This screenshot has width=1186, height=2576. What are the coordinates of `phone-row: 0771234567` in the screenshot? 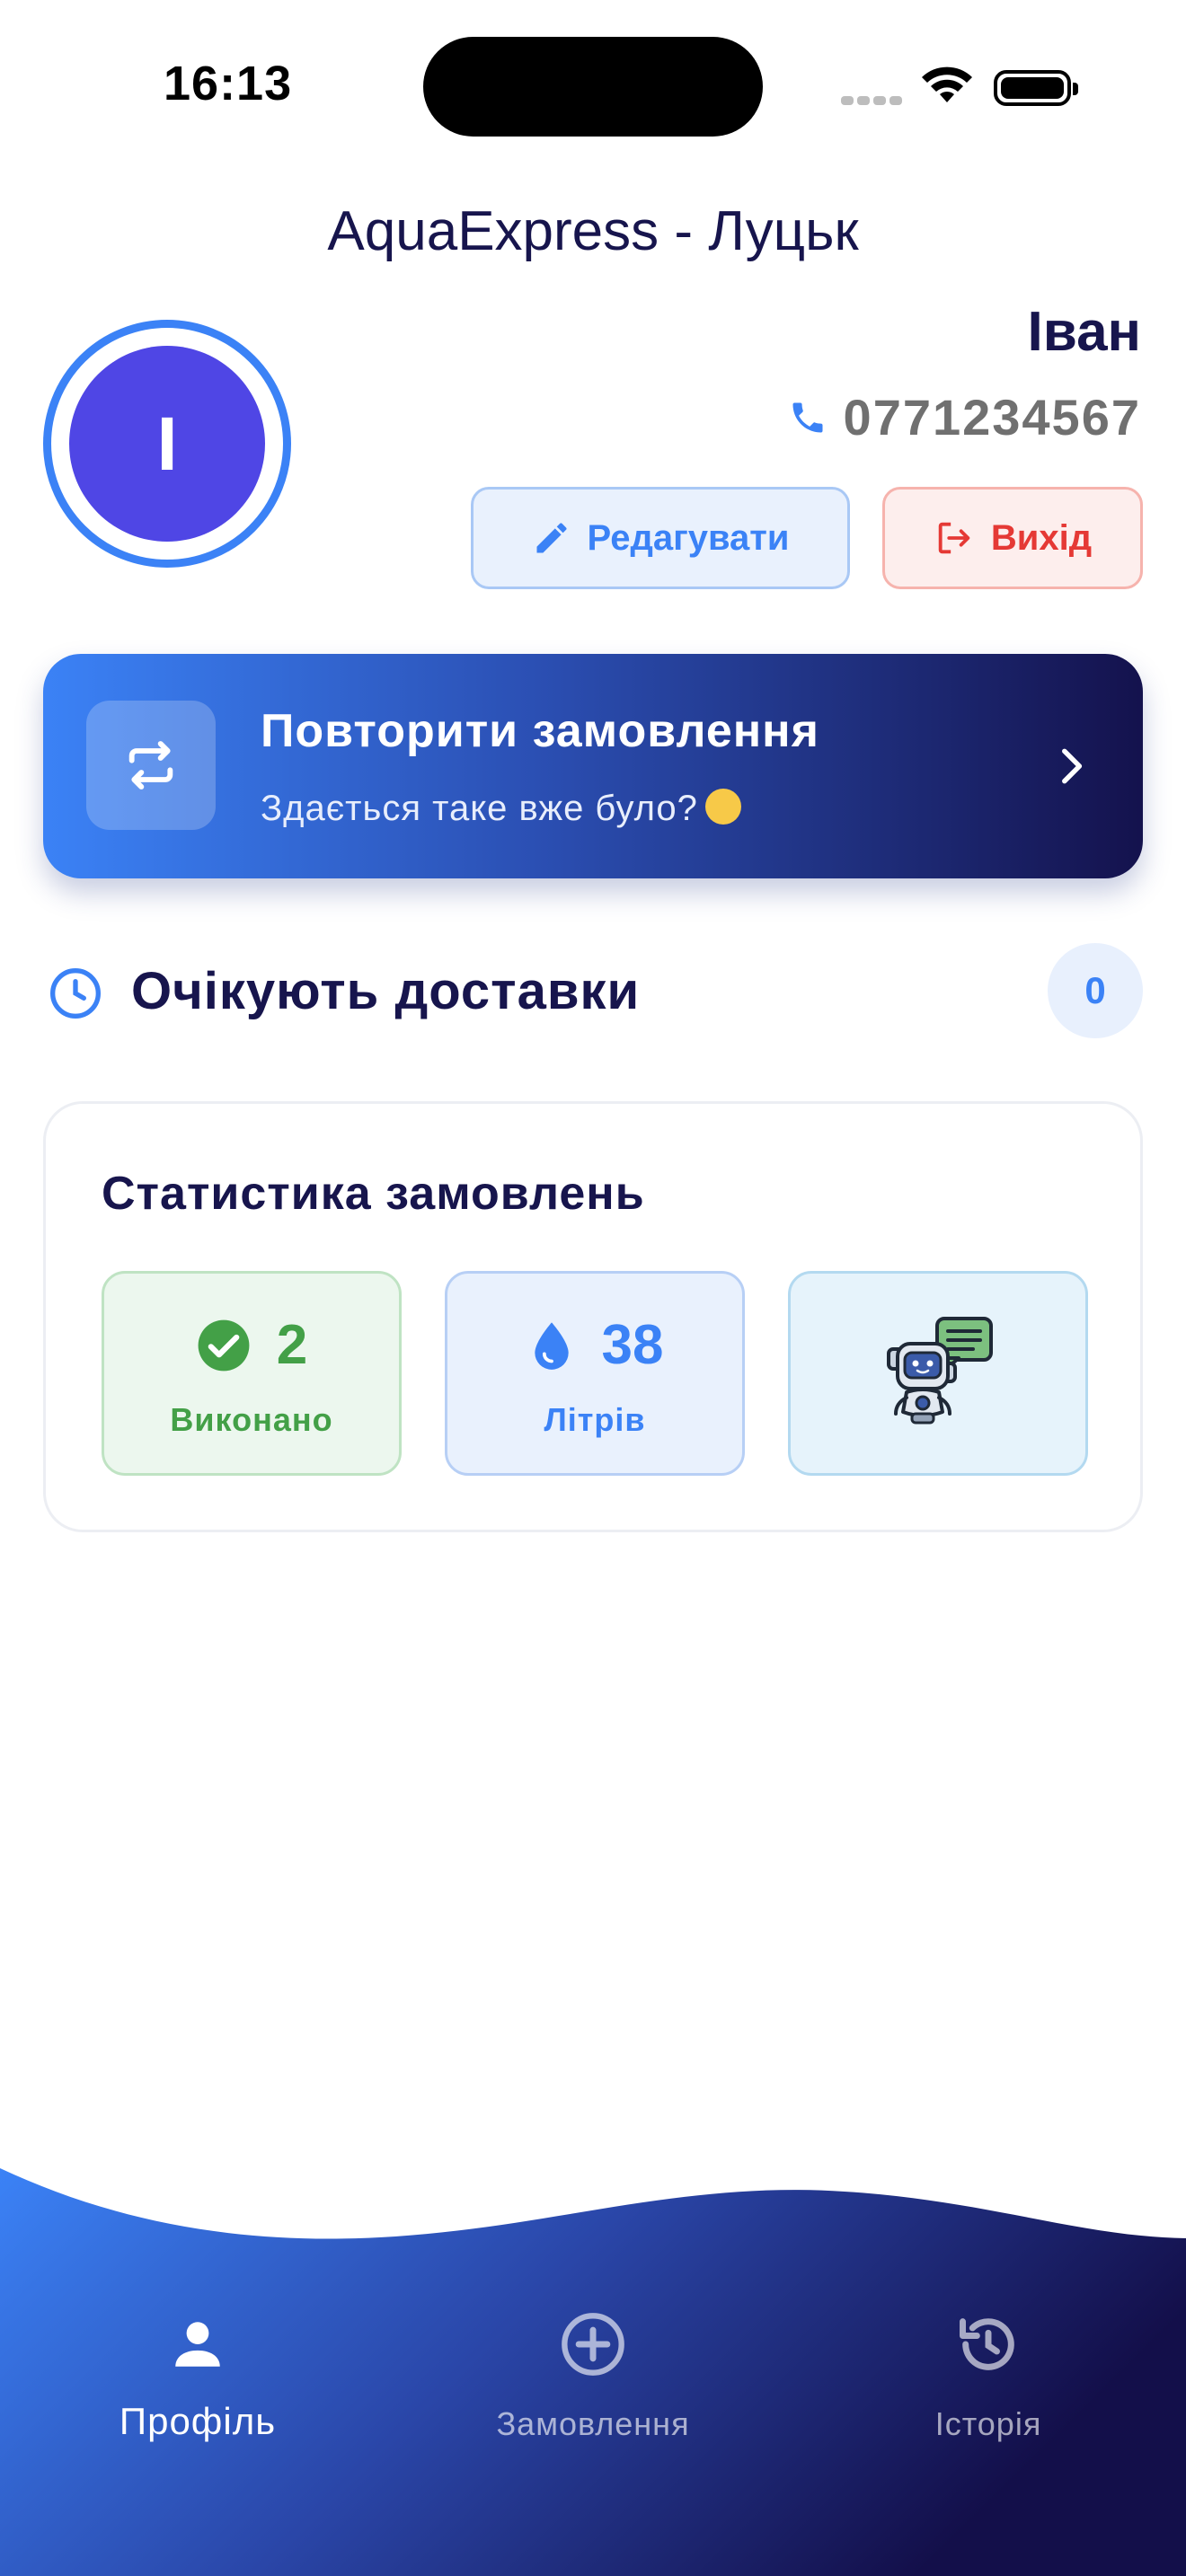 It's located at (964, 417).